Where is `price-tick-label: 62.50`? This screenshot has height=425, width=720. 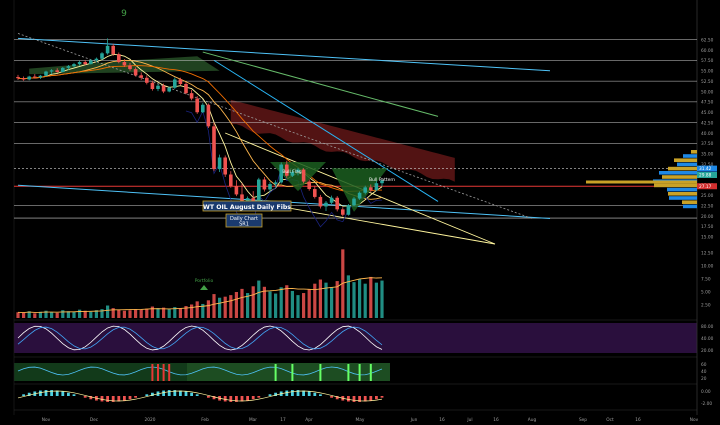 price-tick-label: 62.50 is located at coordinates (707, 40).